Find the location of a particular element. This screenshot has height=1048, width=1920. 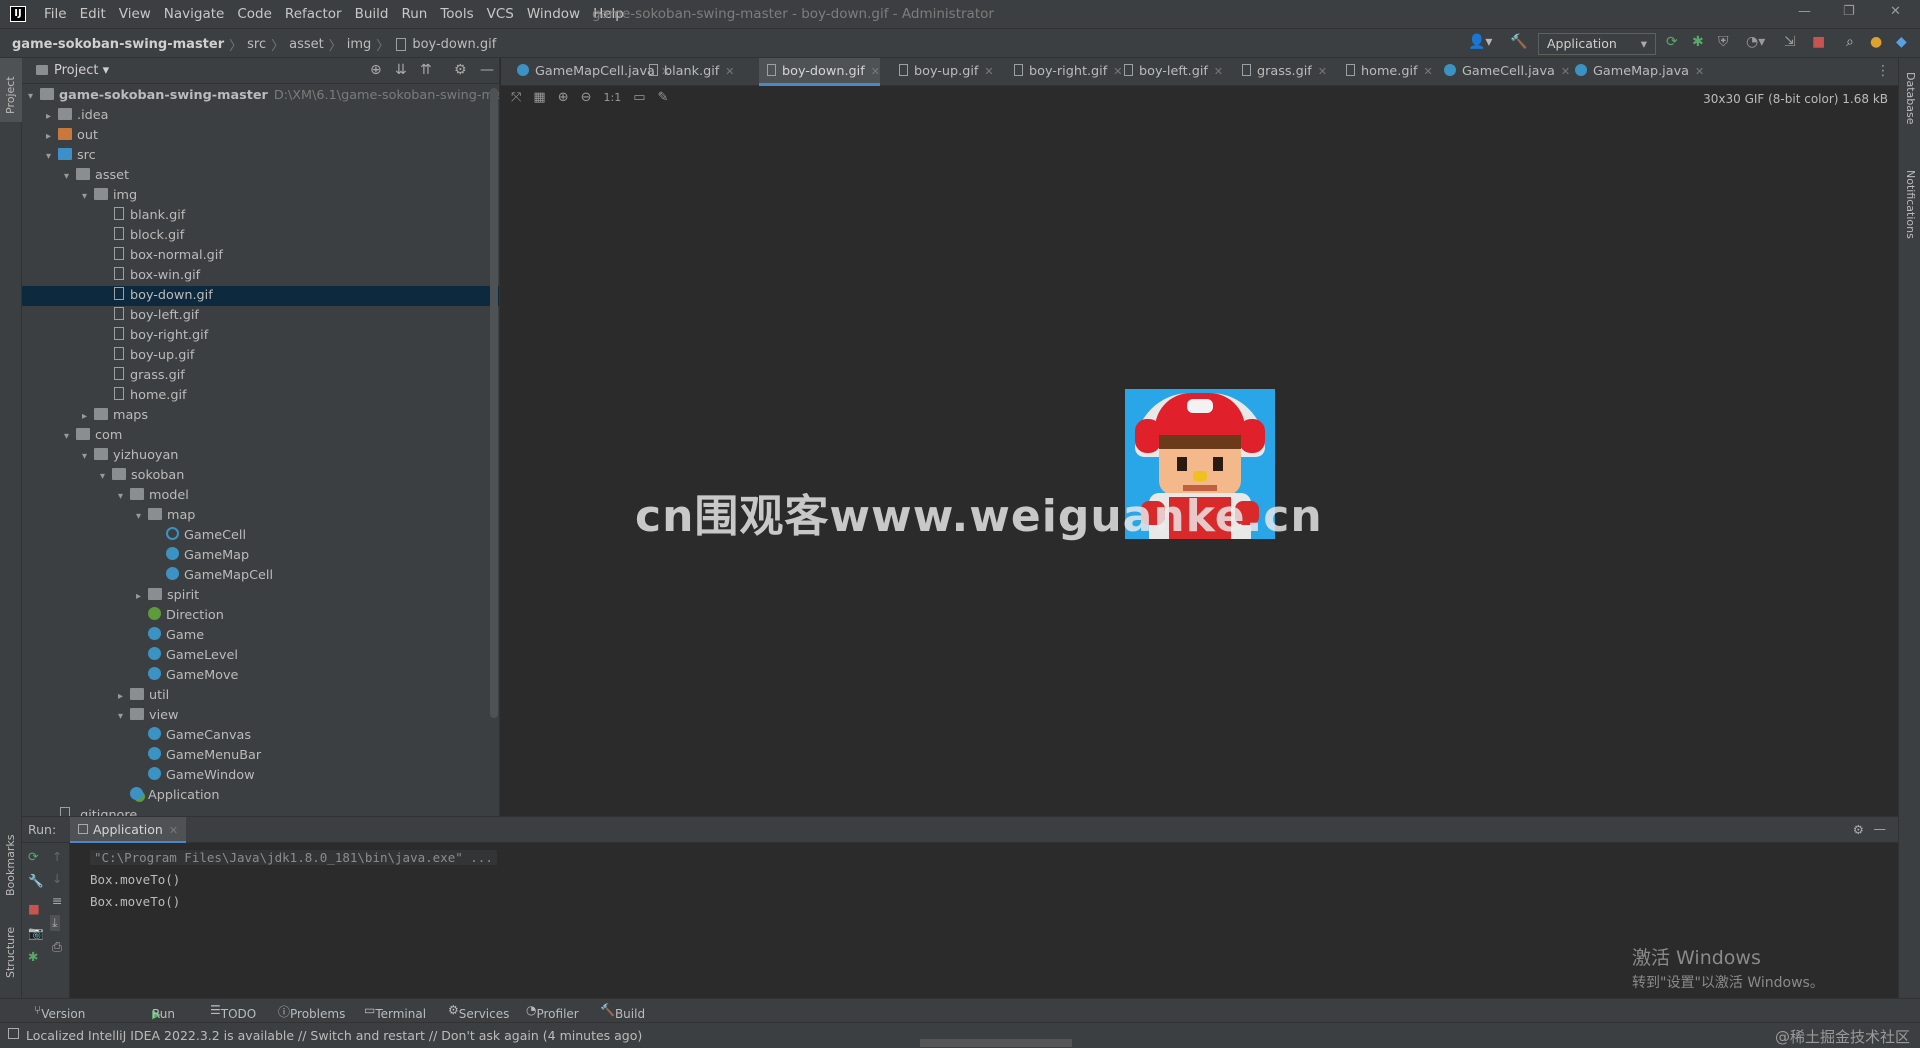

menu-build: Build is located at coordinates (372, 14).